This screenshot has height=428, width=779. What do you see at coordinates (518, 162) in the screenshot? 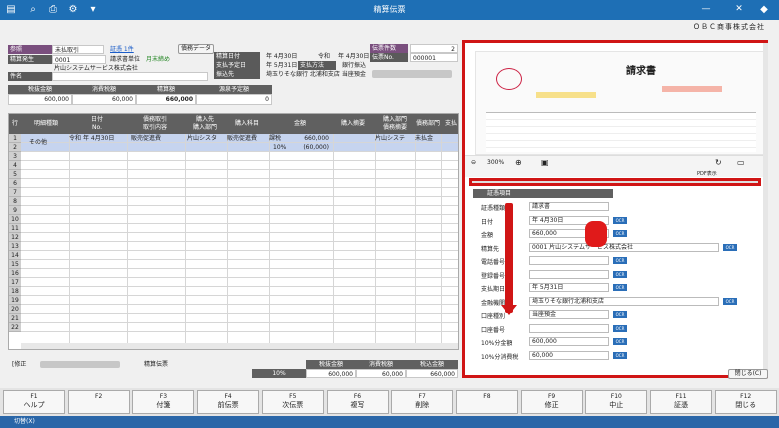
I see `zoom-in-icon: ⊕` at bounding box center [518, 162].